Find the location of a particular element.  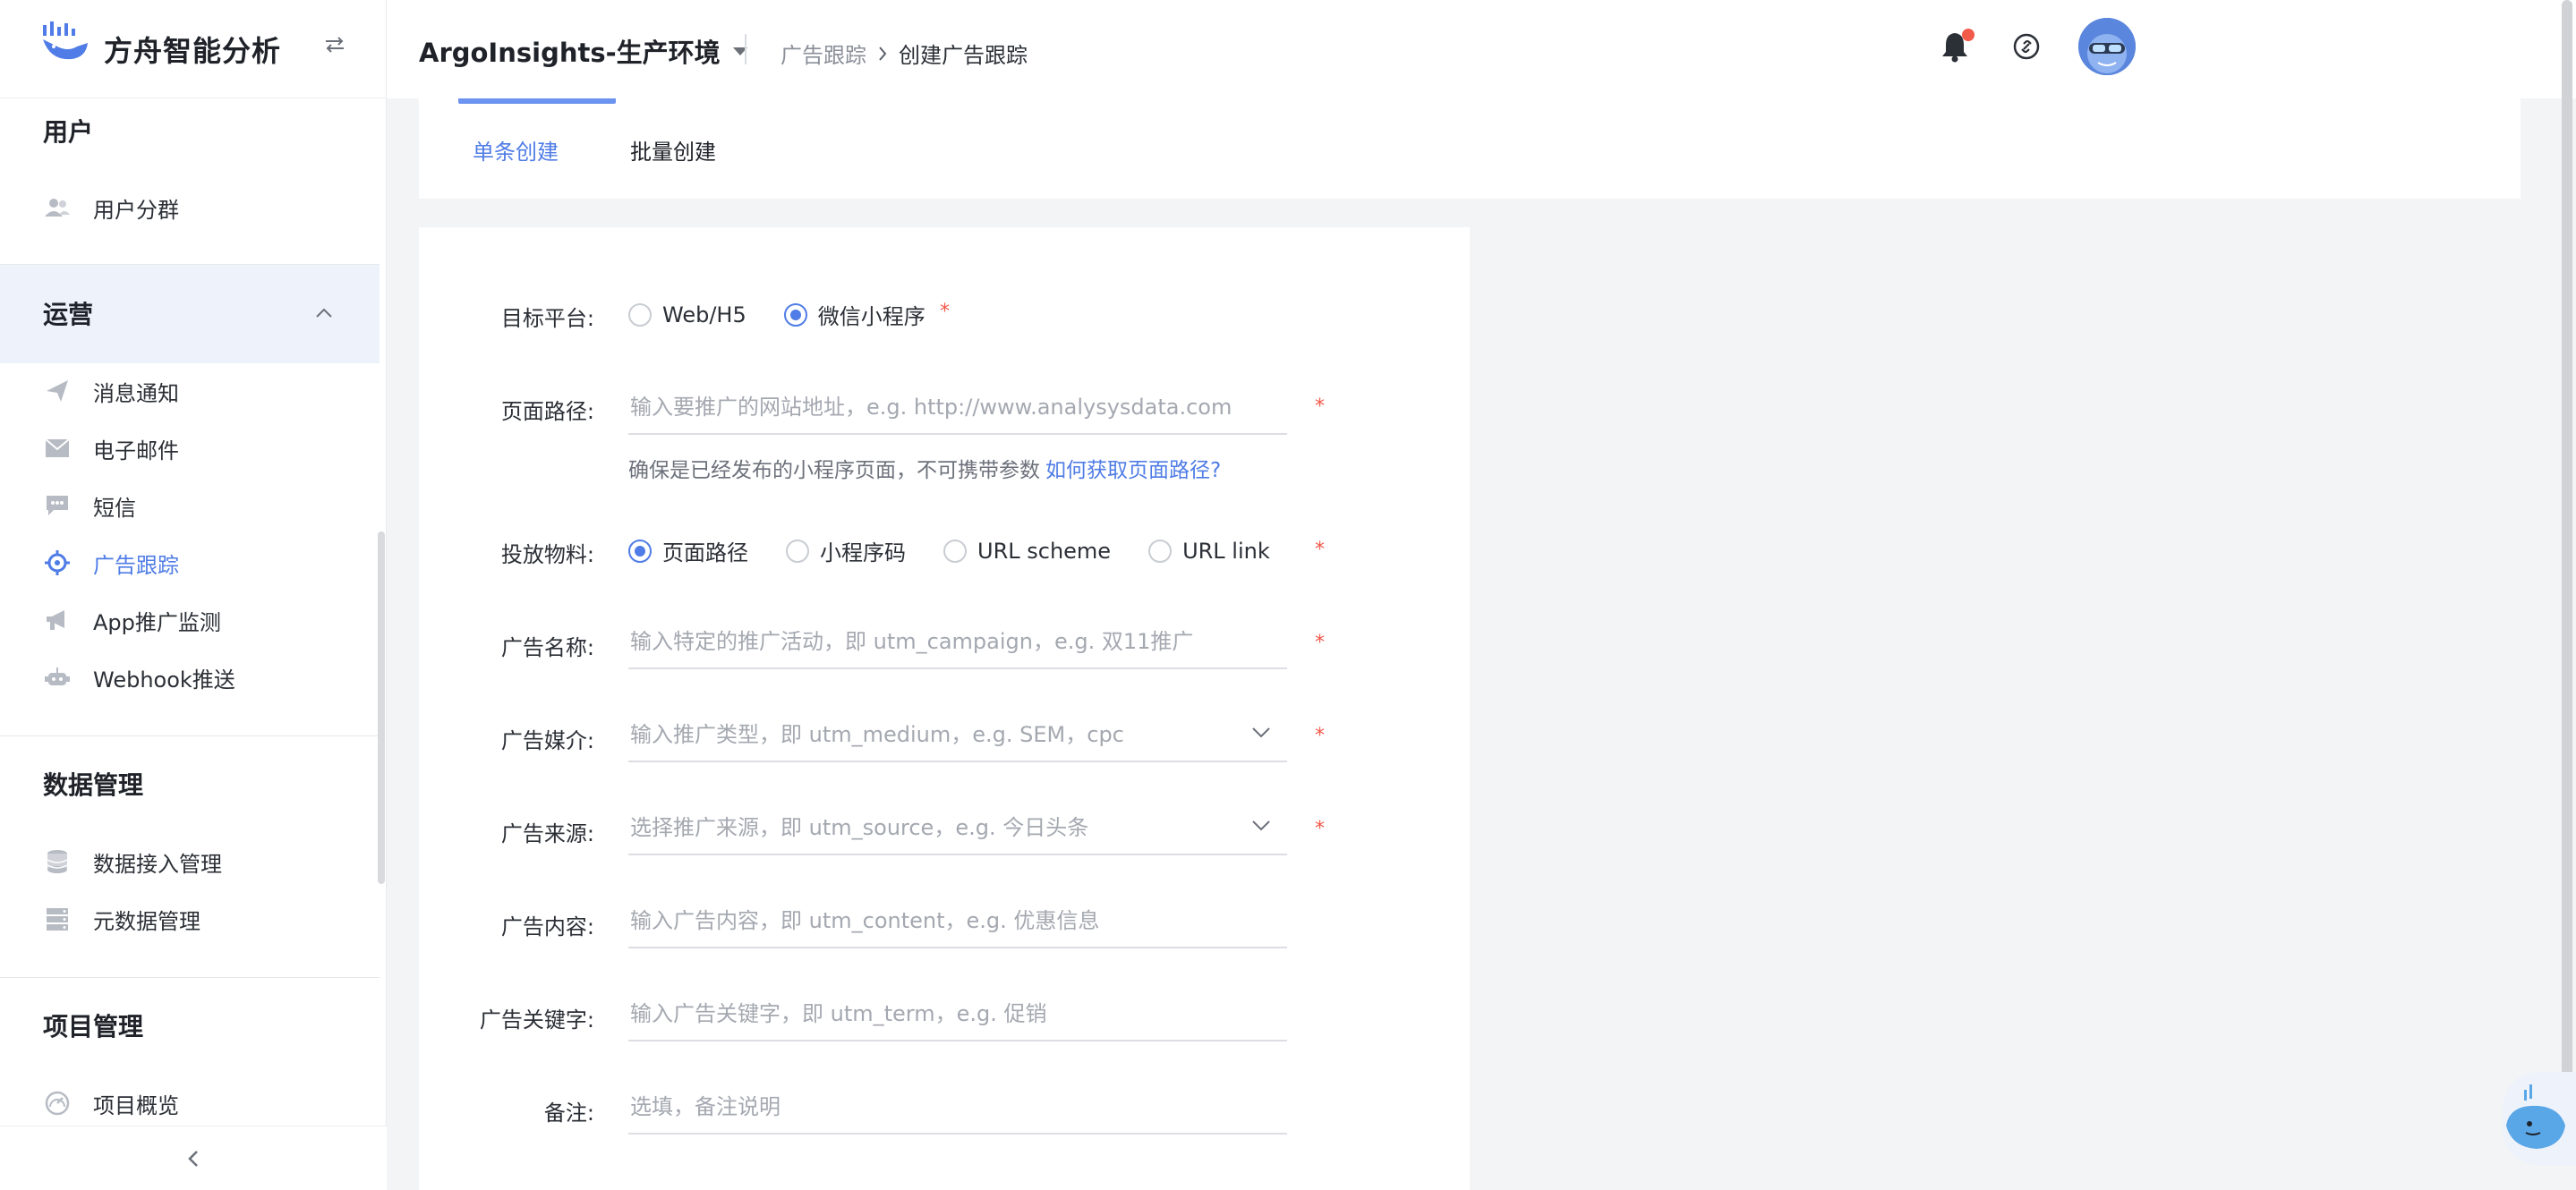

radio-label: Web/H5 is located at coordinates (704, 314).